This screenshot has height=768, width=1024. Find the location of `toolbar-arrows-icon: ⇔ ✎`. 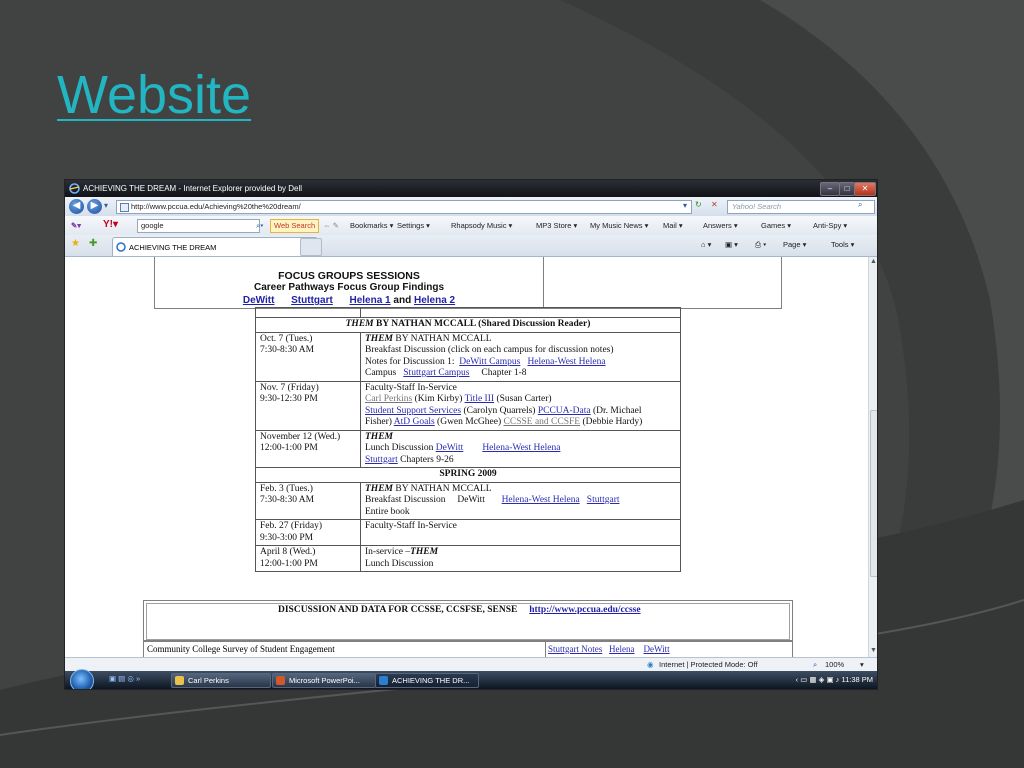

toolbar-arrows-icon: ⇔ ✎ is located at coordinates (331, 225).